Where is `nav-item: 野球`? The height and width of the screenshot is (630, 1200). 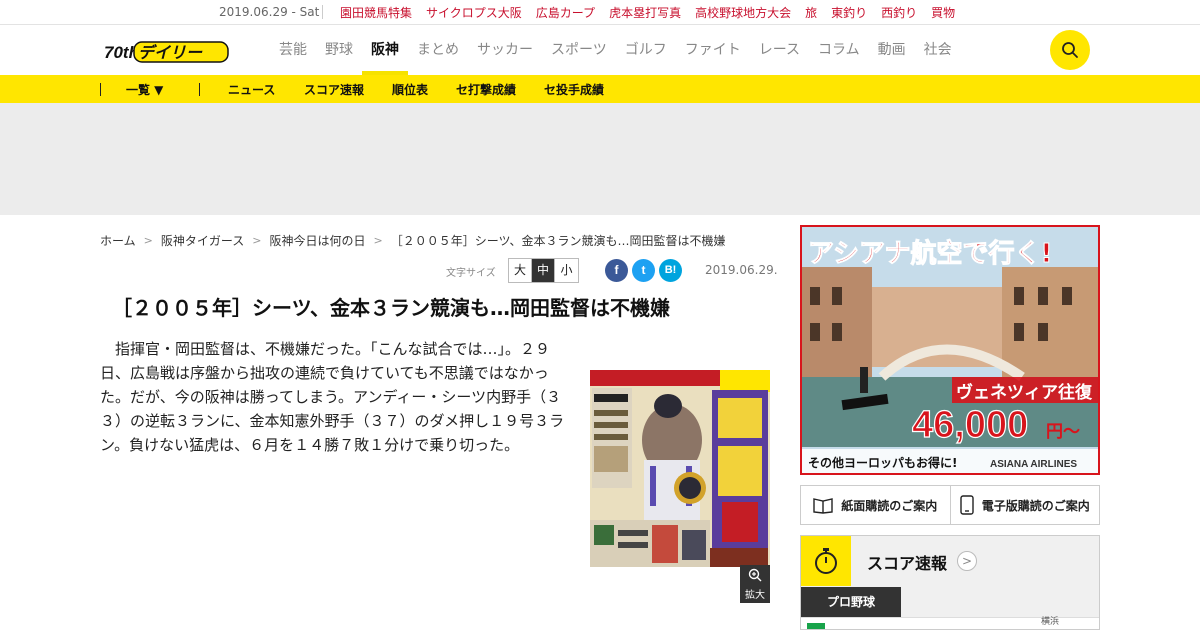
nav-item: 野球 is located at coordinates (339, 50).